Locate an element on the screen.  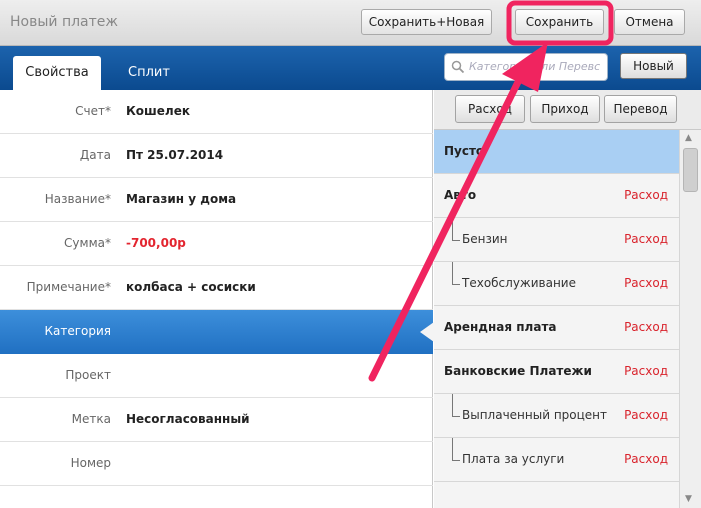
selection-pointer is located at coordinates (427, 332).